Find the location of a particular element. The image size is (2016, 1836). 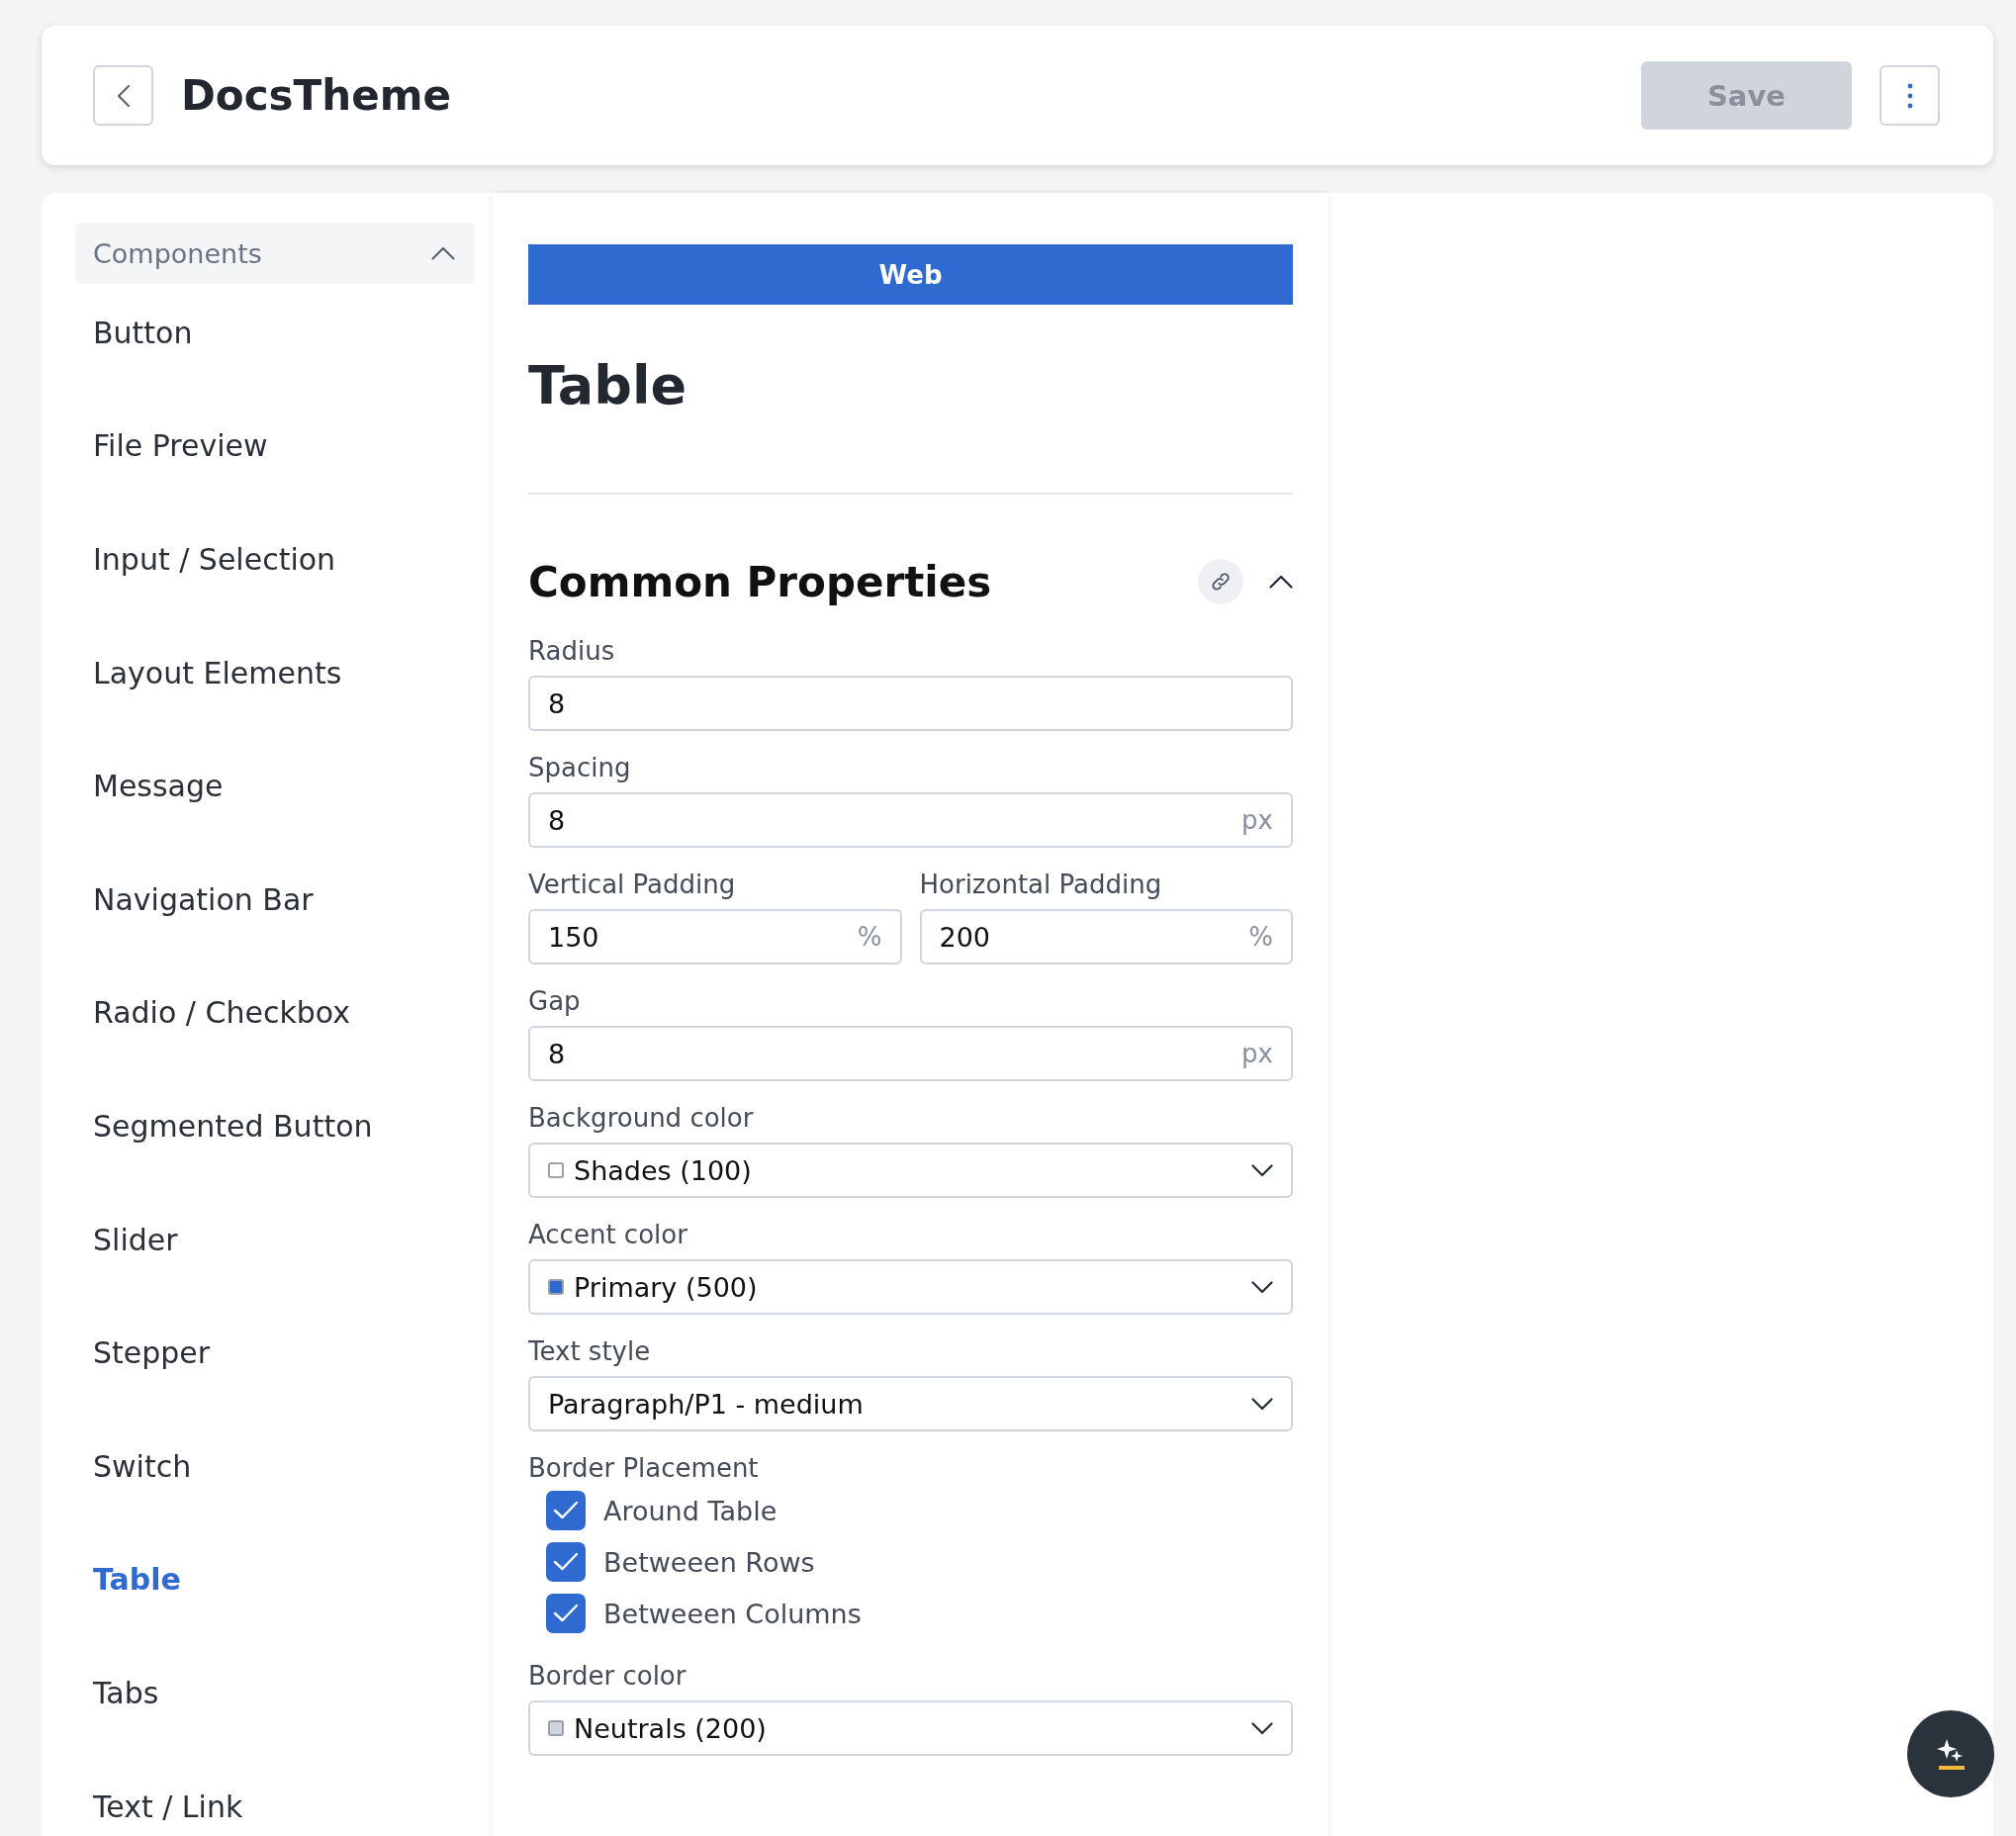

platform-tab: Web is located at coordinates (910, 274).